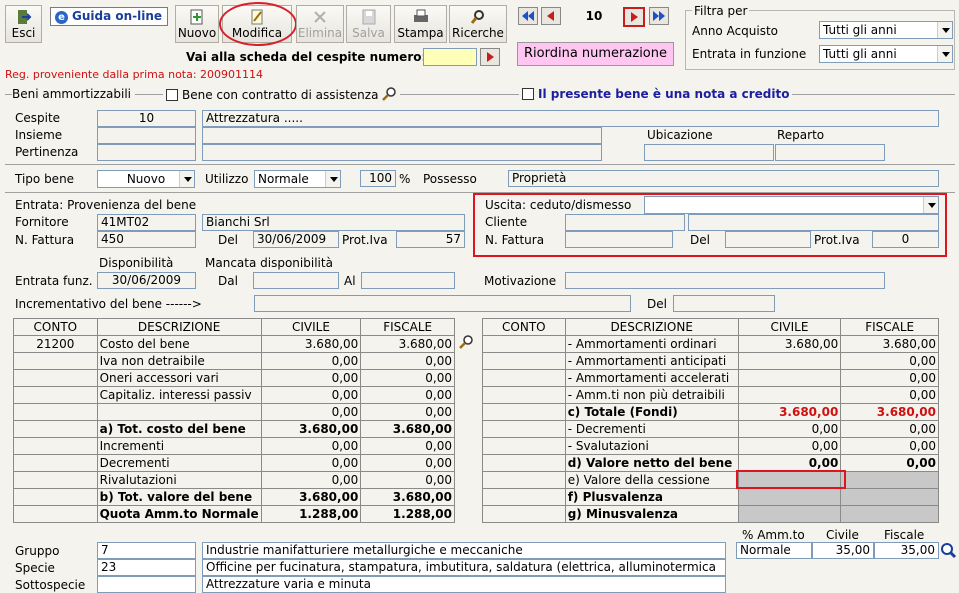  Describe the element at coordinates (146, 584) in the screenshot. I see `sottospecie-code` at that location.